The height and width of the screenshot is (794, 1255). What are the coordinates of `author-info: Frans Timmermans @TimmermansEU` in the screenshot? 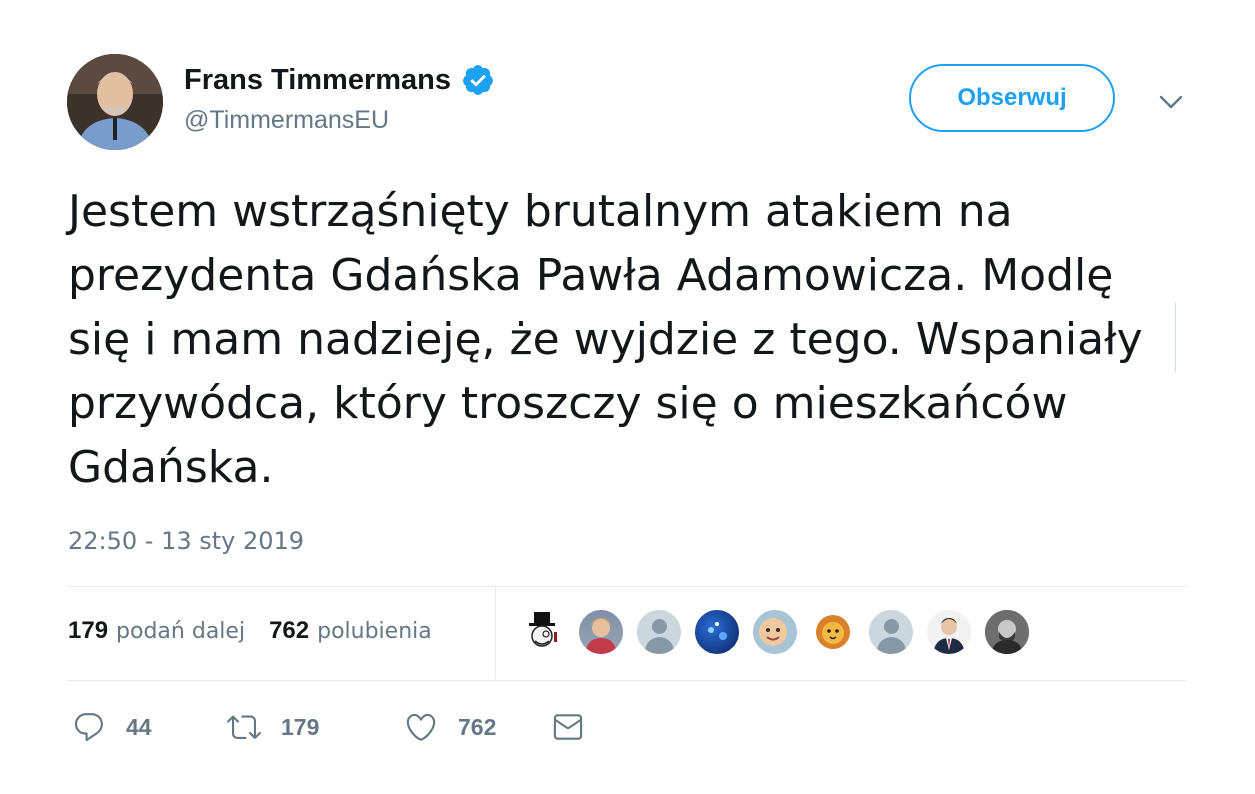 It's located at (339, 97).